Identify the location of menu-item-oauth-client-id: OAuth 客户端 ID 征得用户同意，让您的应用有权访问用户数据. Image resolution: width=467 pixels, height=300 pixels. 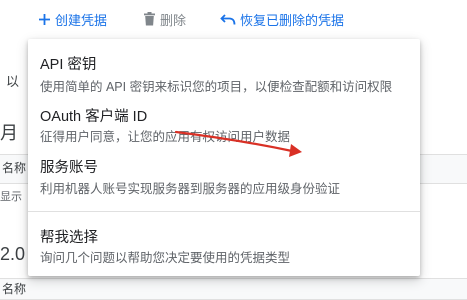
(224, 123).